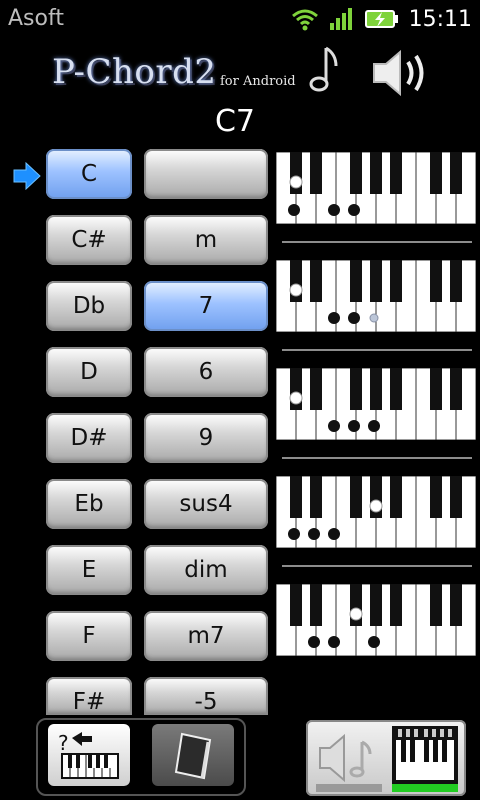 The width and height of the screenshot is (480, 800). What do you see at coordinates (440, 19) in the screenshot?
I see `status-time: 15:11` at bounding box center [440, 19].